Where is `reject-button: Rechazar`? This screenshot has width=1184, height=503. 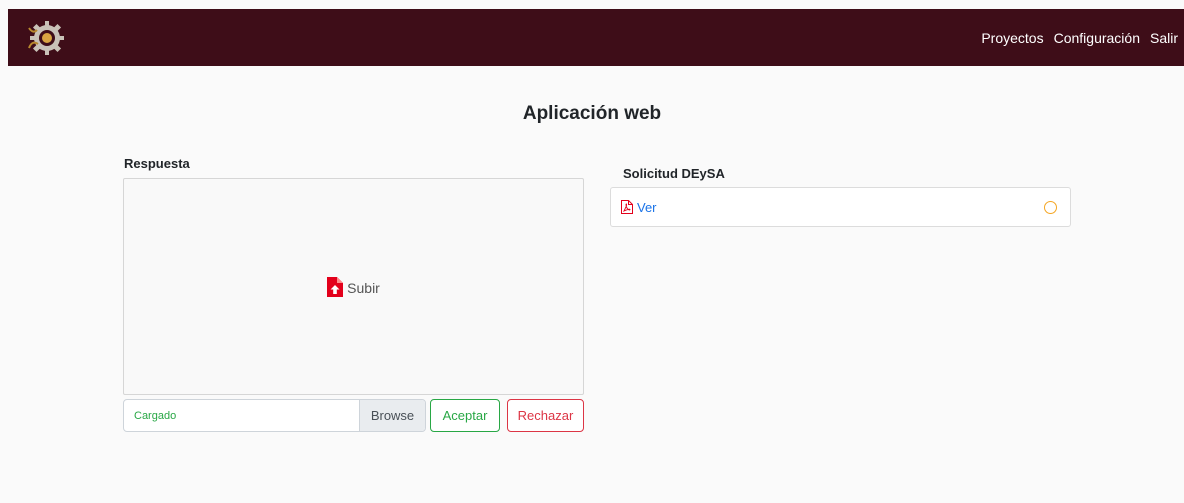 reject-button: Rechazar is located at coordinates (545, 415).